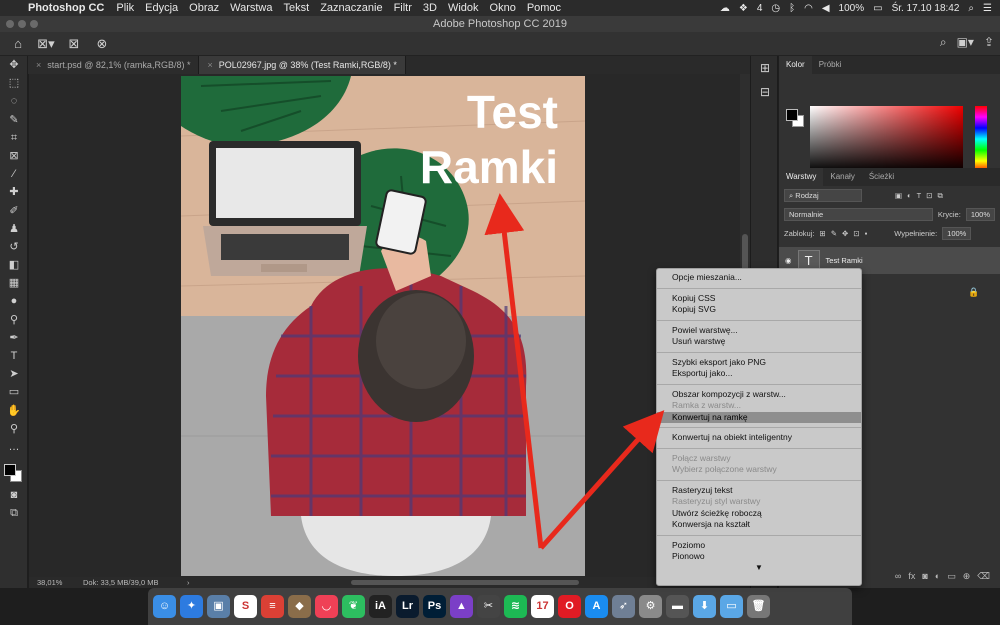  Describe the element at coordinates (898, 195) in the screenshot. I see `filter-image-icon: ▣` at that location.